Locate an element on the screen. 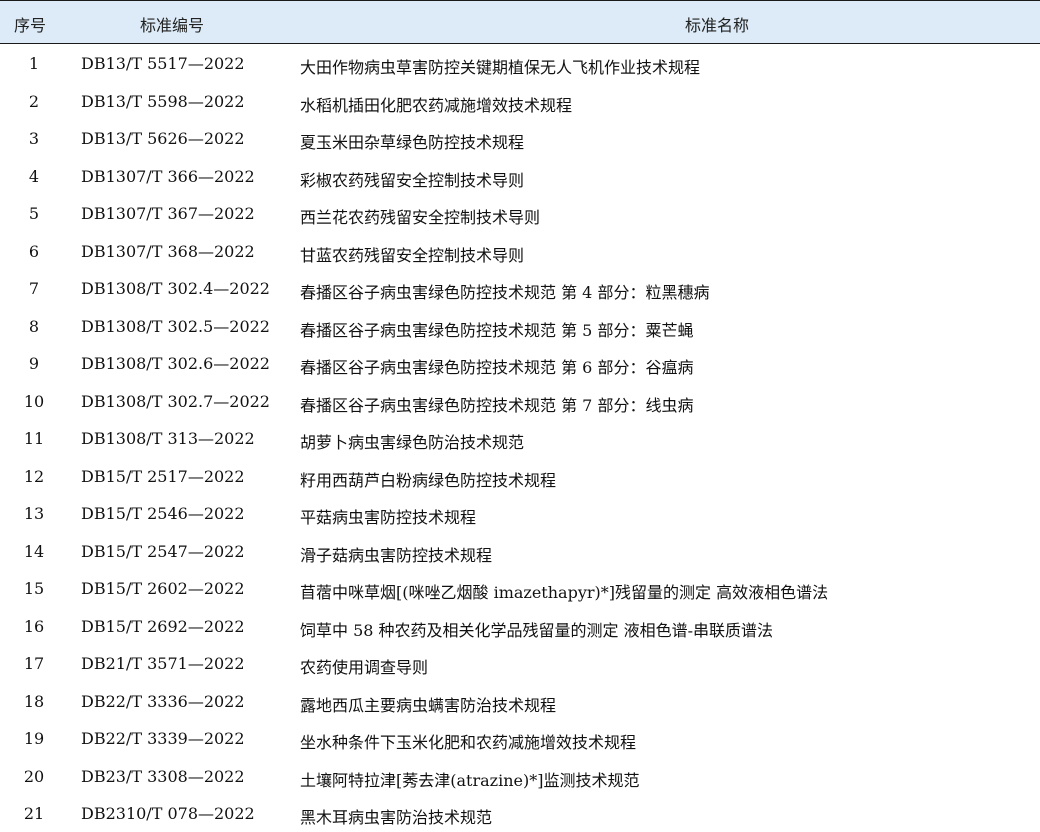  cell-no: 15 is located at coordinates (34, 588).